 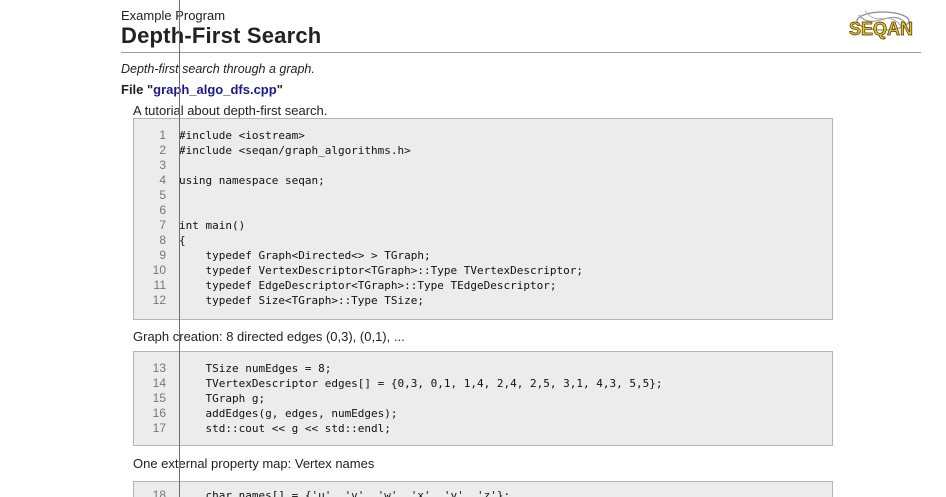 What do you see at coordinates (159, 428) in the screenshot?
I see `line-number: 17` at bounding box center [159, 428].